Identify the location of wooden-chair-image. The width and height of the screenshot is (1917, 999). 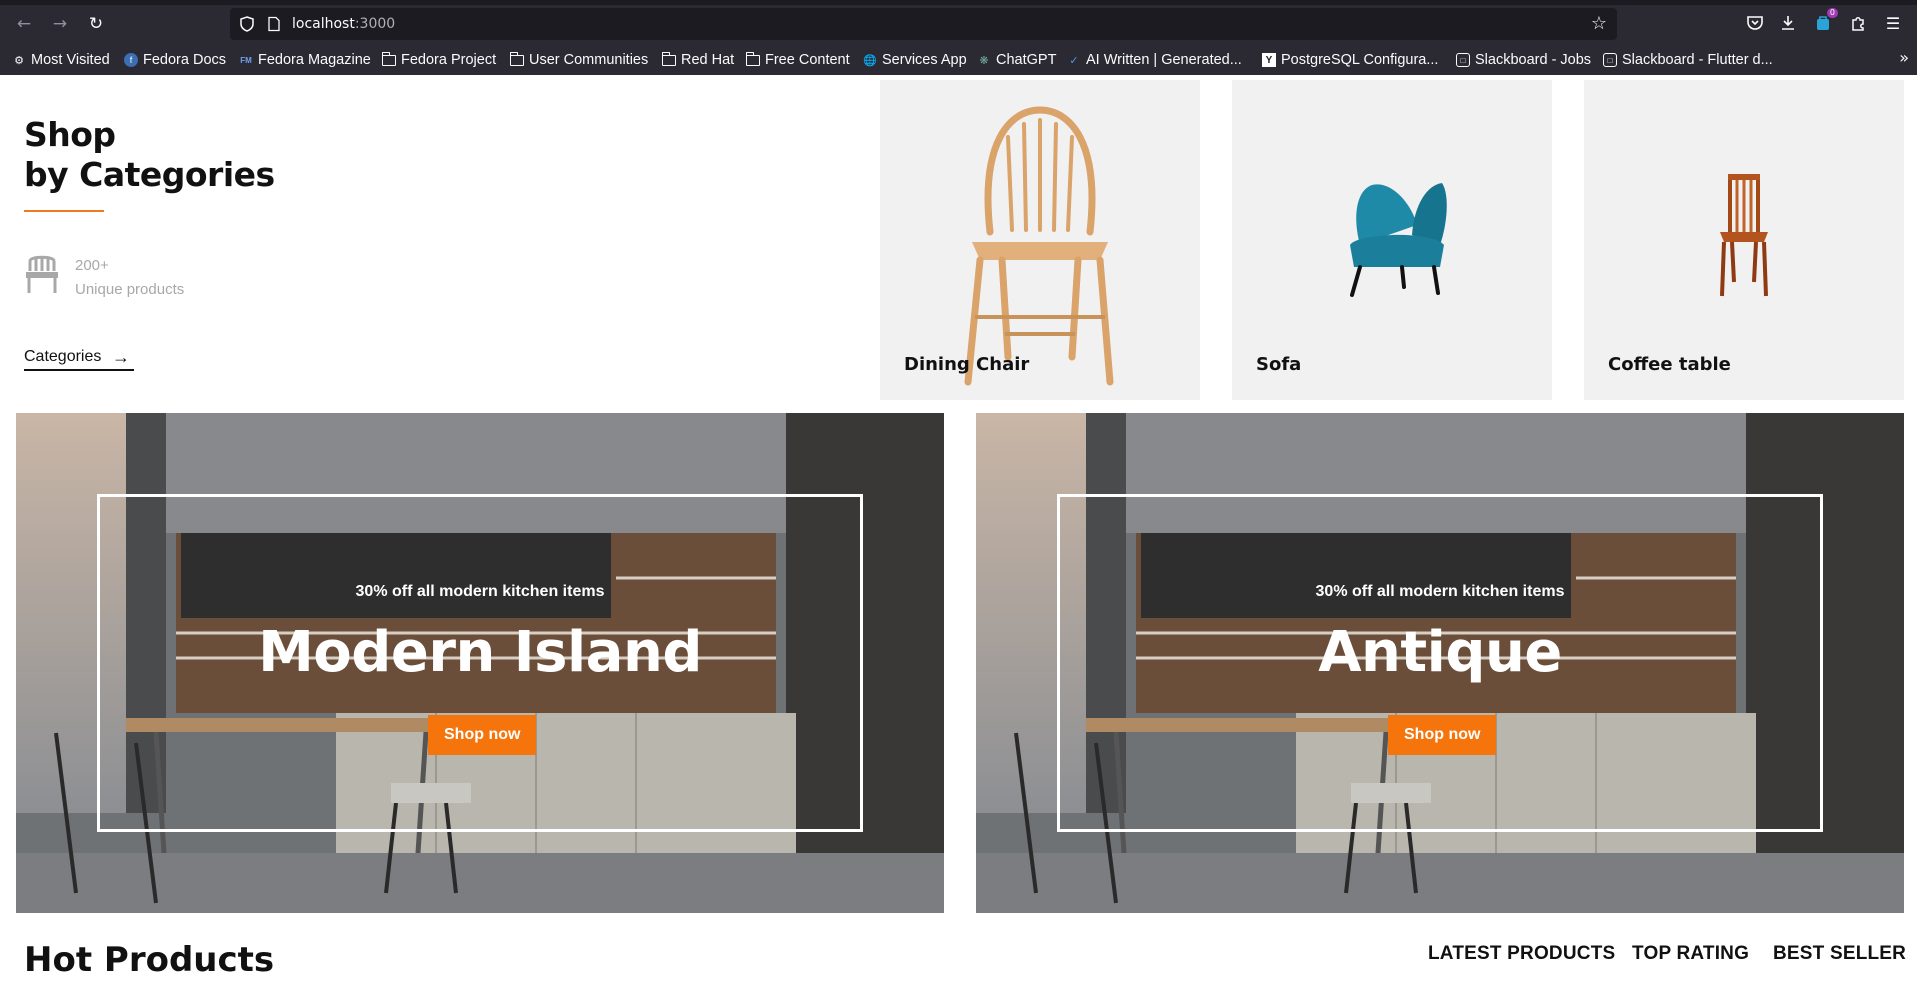
(1744, 235).